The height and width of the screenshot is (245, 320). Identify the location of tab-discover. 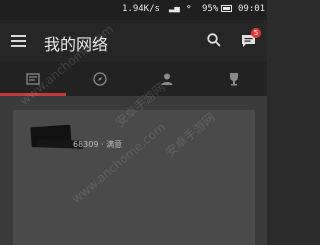
(100, 79).